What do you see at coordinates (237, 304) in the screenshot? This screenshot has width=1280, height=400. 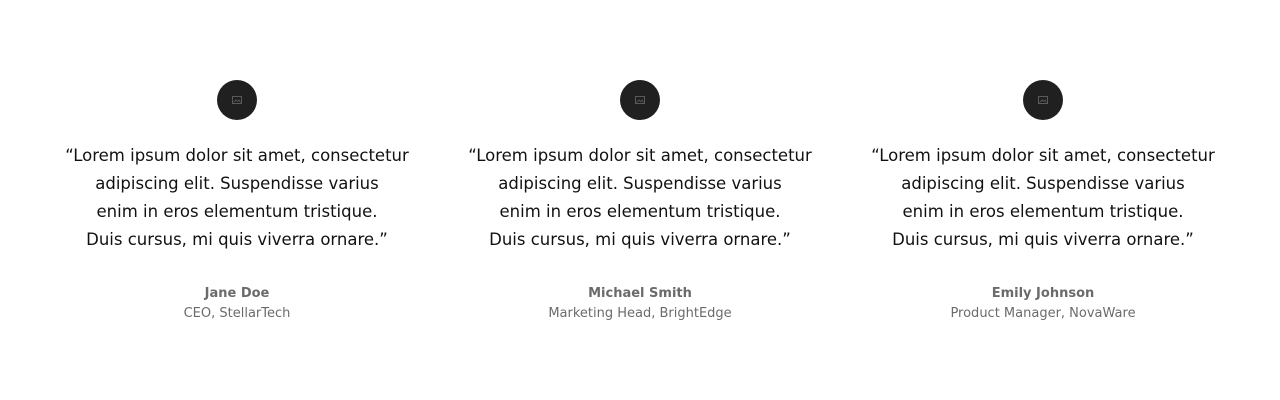 I see `testimonial-author: Jane Doe CEO, StellarTech` at bounding box center [237, 304].